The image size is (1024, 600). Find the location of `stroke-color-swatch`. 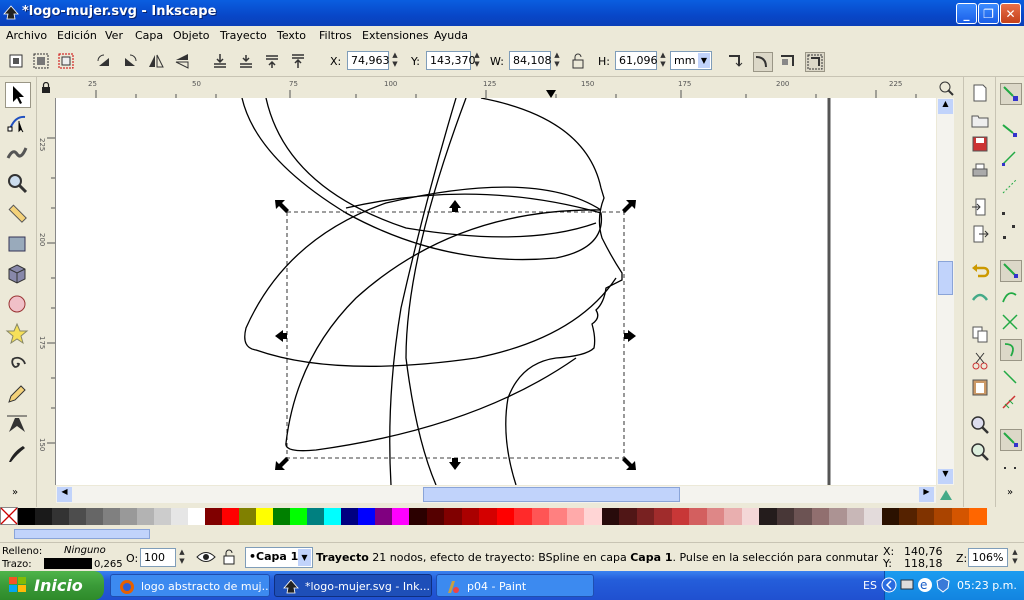

stroke-color-swatch is located at coordinates (68, 563).